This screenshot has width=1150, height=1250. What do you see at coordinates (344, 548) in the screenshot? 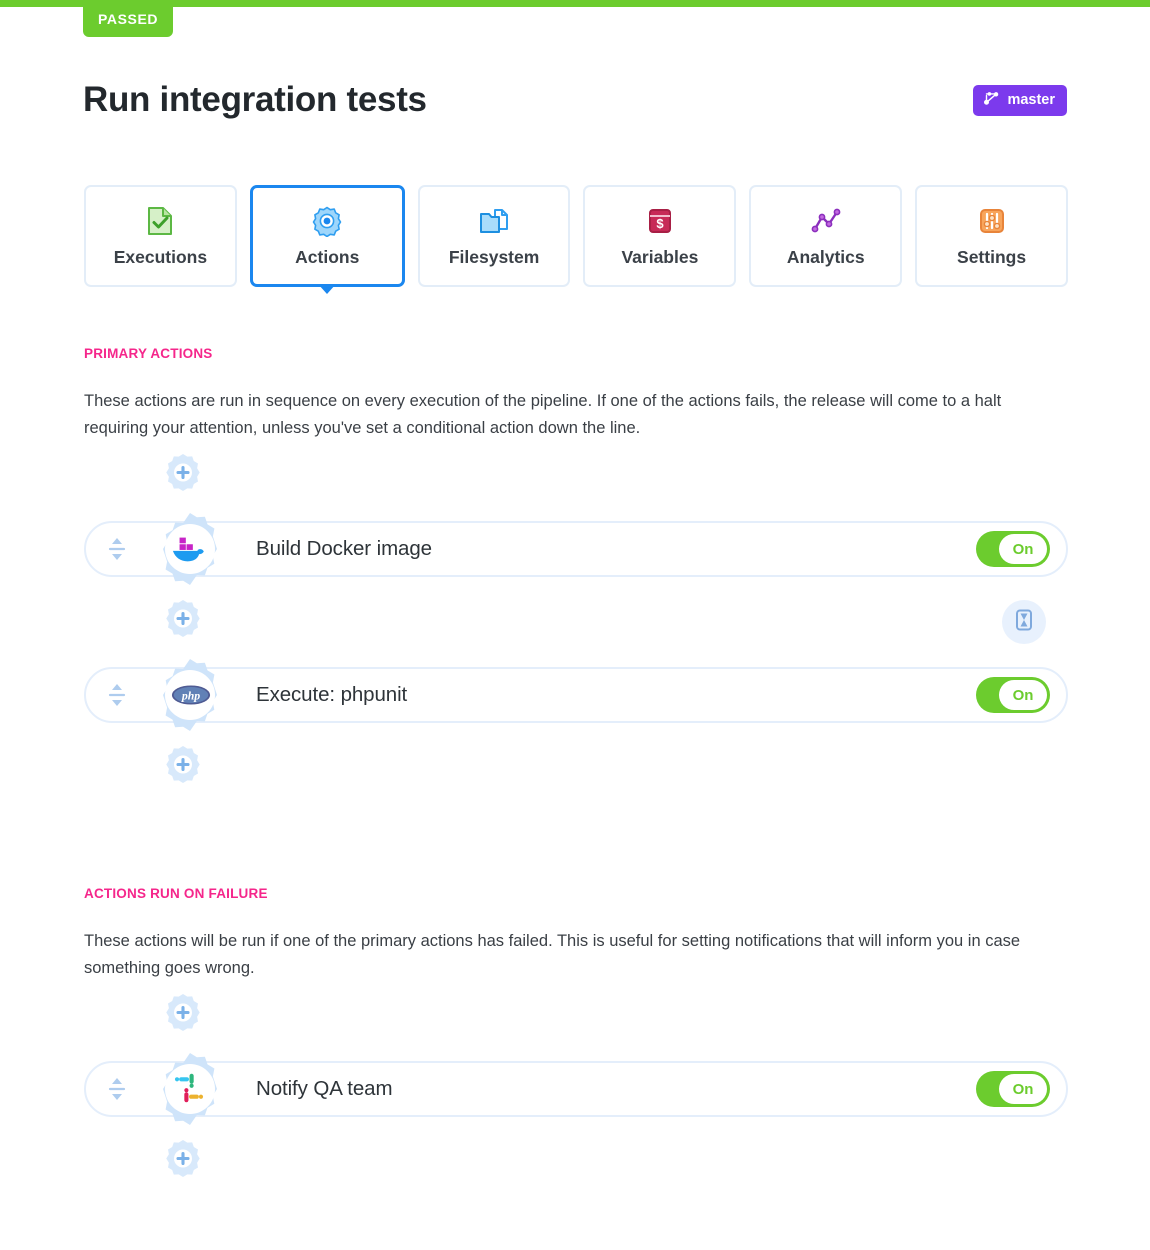
I see `action-title: Build Docker image` at bounding box center [344, 548].